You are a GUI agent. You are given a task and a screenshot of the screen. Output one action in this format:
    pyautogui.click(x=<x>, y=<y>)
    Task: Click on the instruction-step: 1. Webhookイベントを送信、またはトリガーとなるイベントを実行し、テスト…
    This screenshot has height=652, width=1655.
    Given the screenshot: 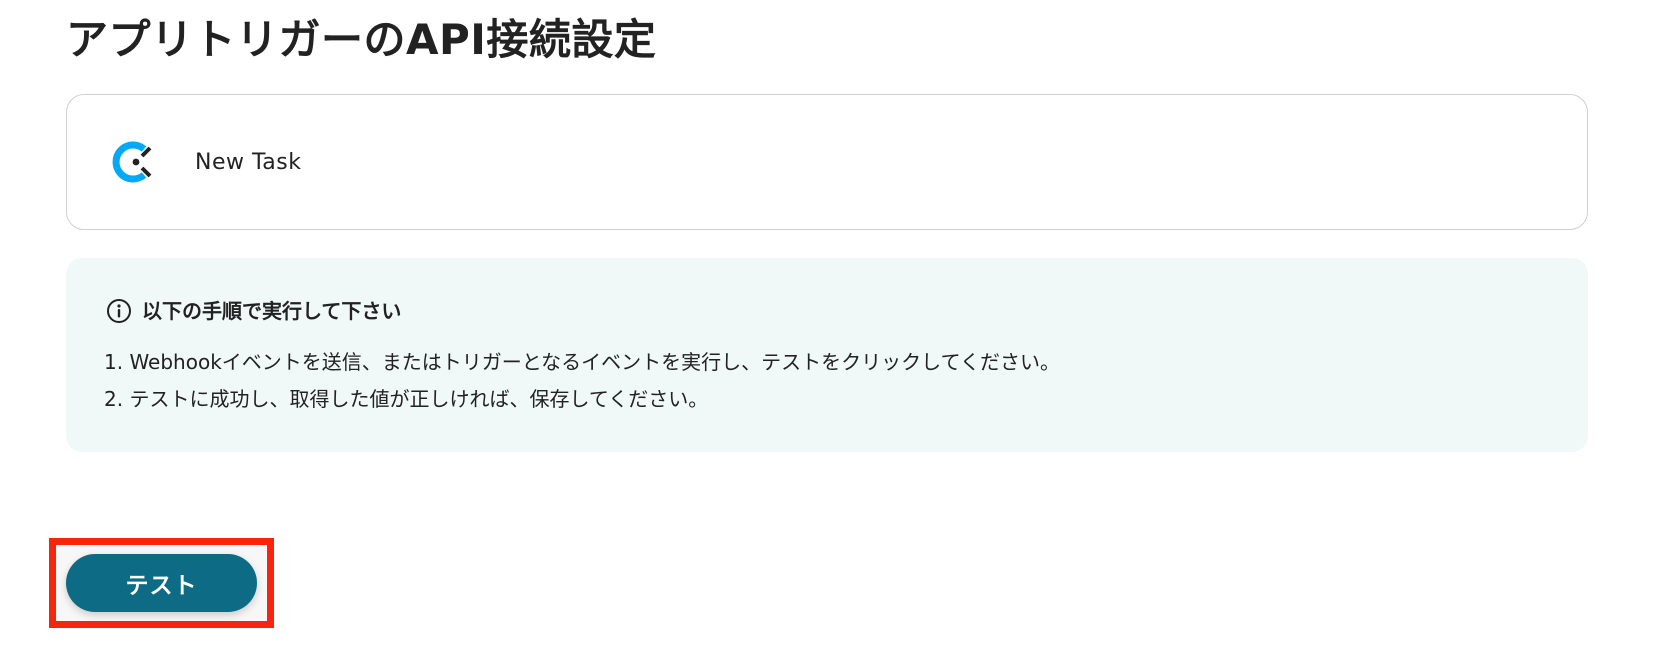 What is the action you would take?
    pyautogui.click(x=582, y=362)
    